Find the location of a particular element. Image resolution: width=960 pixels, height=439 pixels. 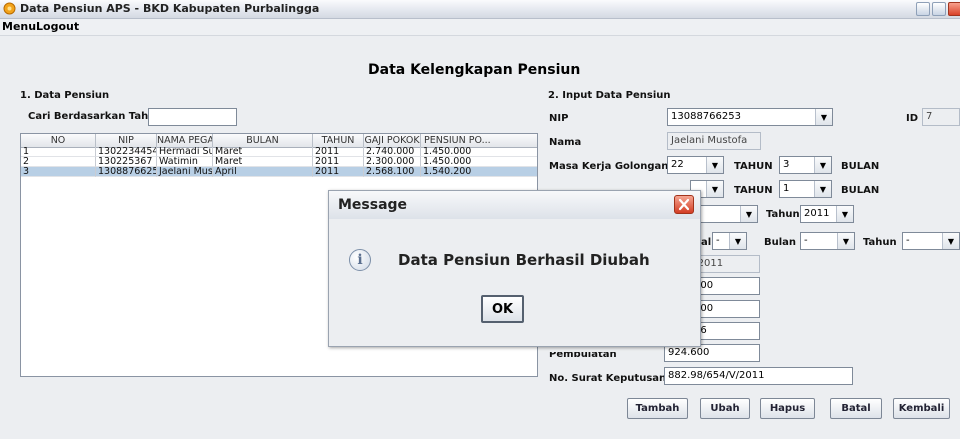

id-label: ID is located at coordinates (912, 118).